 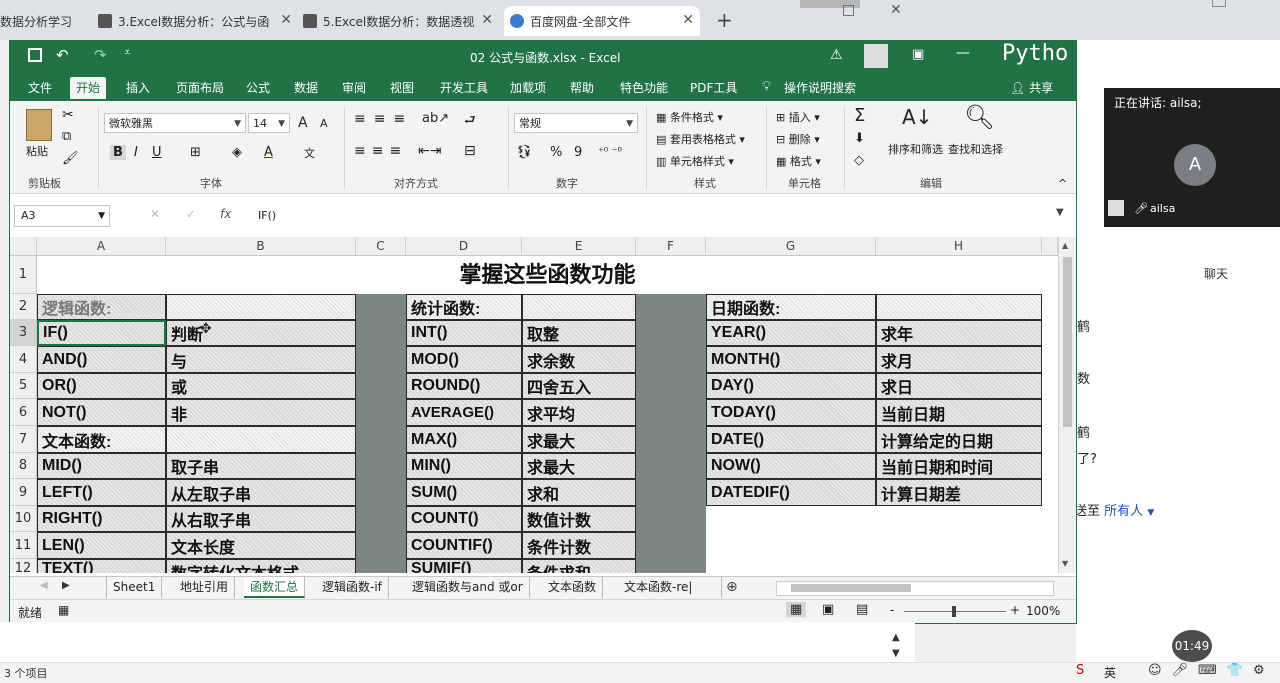 I want to click on font-size-select: 14 ▼, so click(x=269, y=123).